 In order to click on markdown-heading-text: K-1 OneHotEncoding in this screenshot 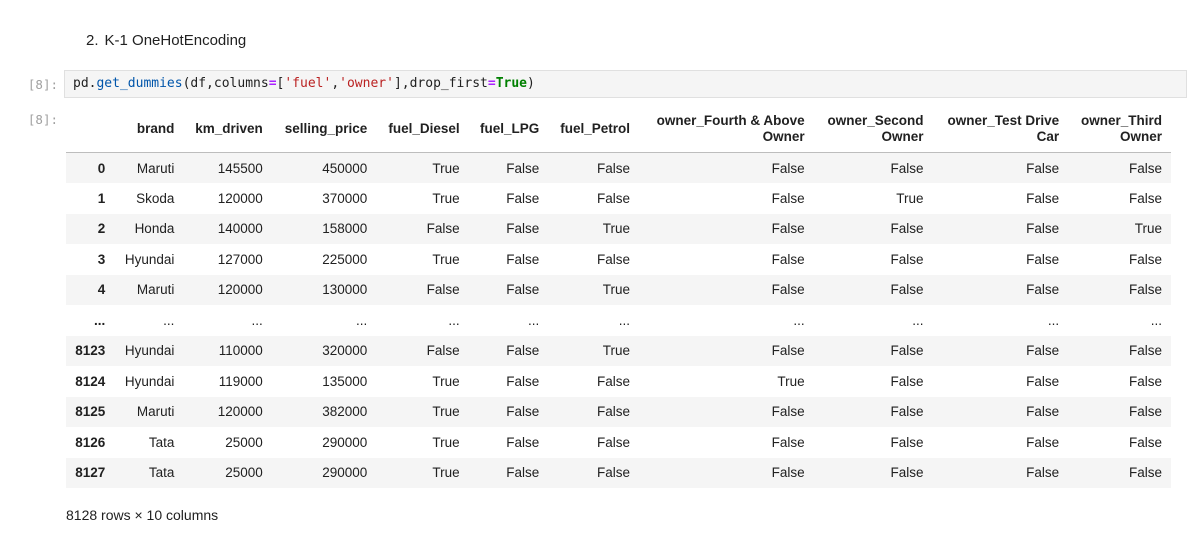, I will do `click(175, 40)`.